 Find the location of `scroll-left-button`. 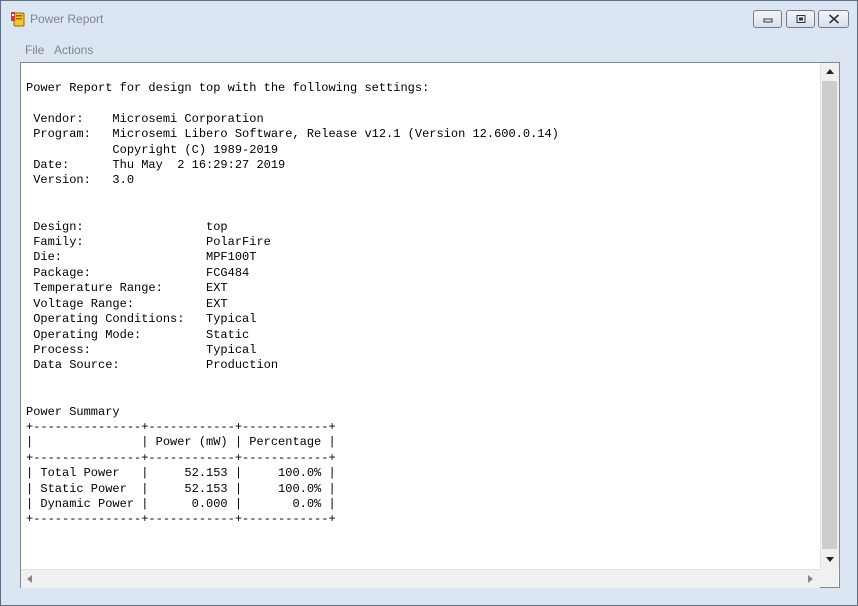

scroll-left-button is located at coordinates (30, 579).